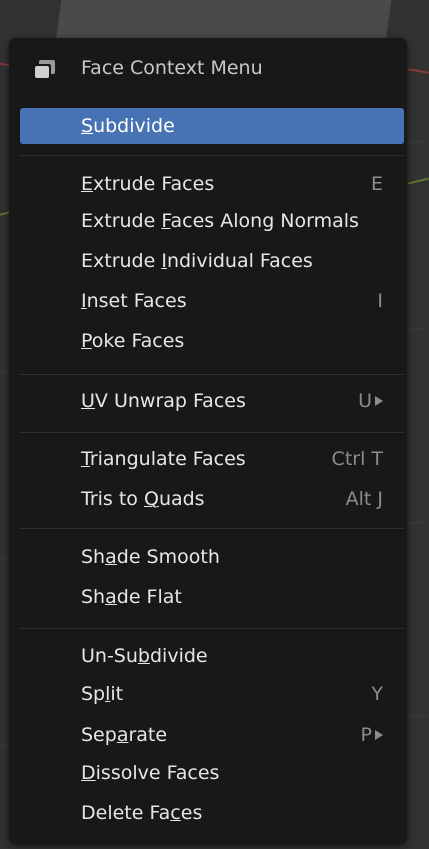 Image resolution: width=429 pixels, height=849 pixels. What do you see at coordinates (208, 341) in the screenshot?
I see `menu-item-poke-faces: Poke Faces` at bounding box center [208, 341].